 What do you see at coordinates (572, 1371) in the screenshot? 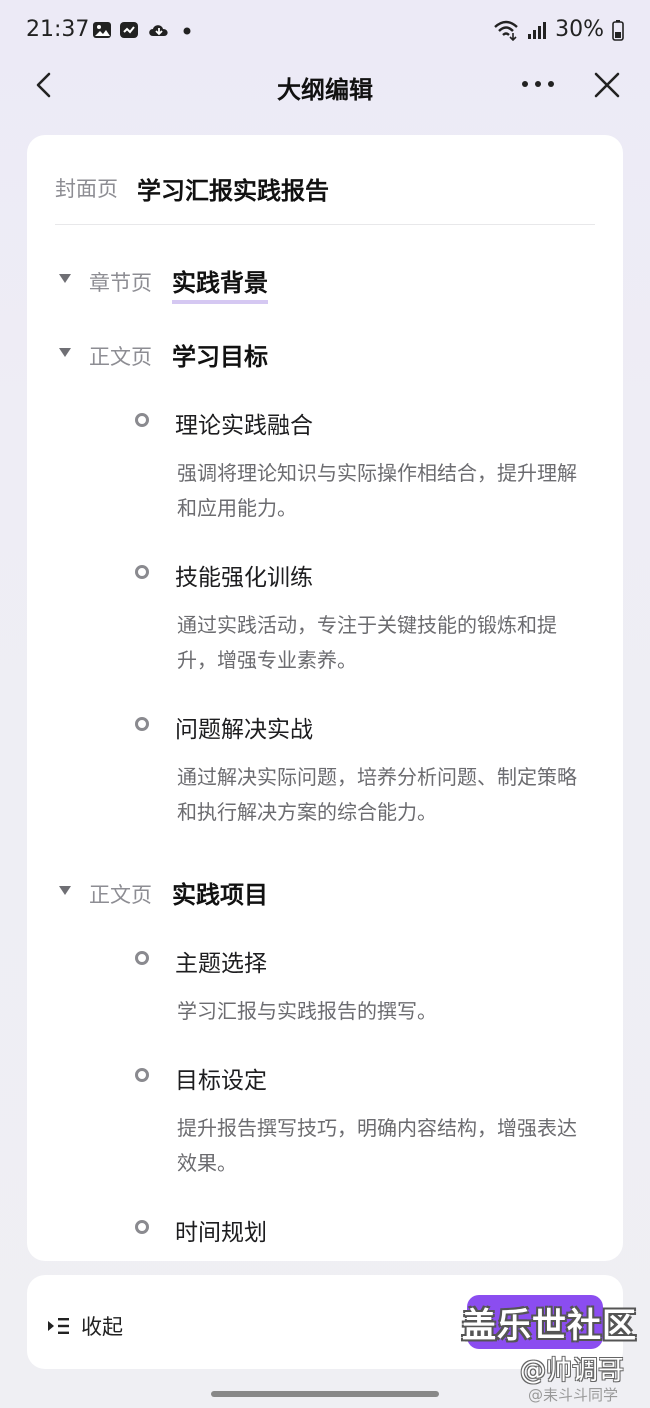
I see `watermark-author: @帅调哥` at bounding box center [572, 1371].